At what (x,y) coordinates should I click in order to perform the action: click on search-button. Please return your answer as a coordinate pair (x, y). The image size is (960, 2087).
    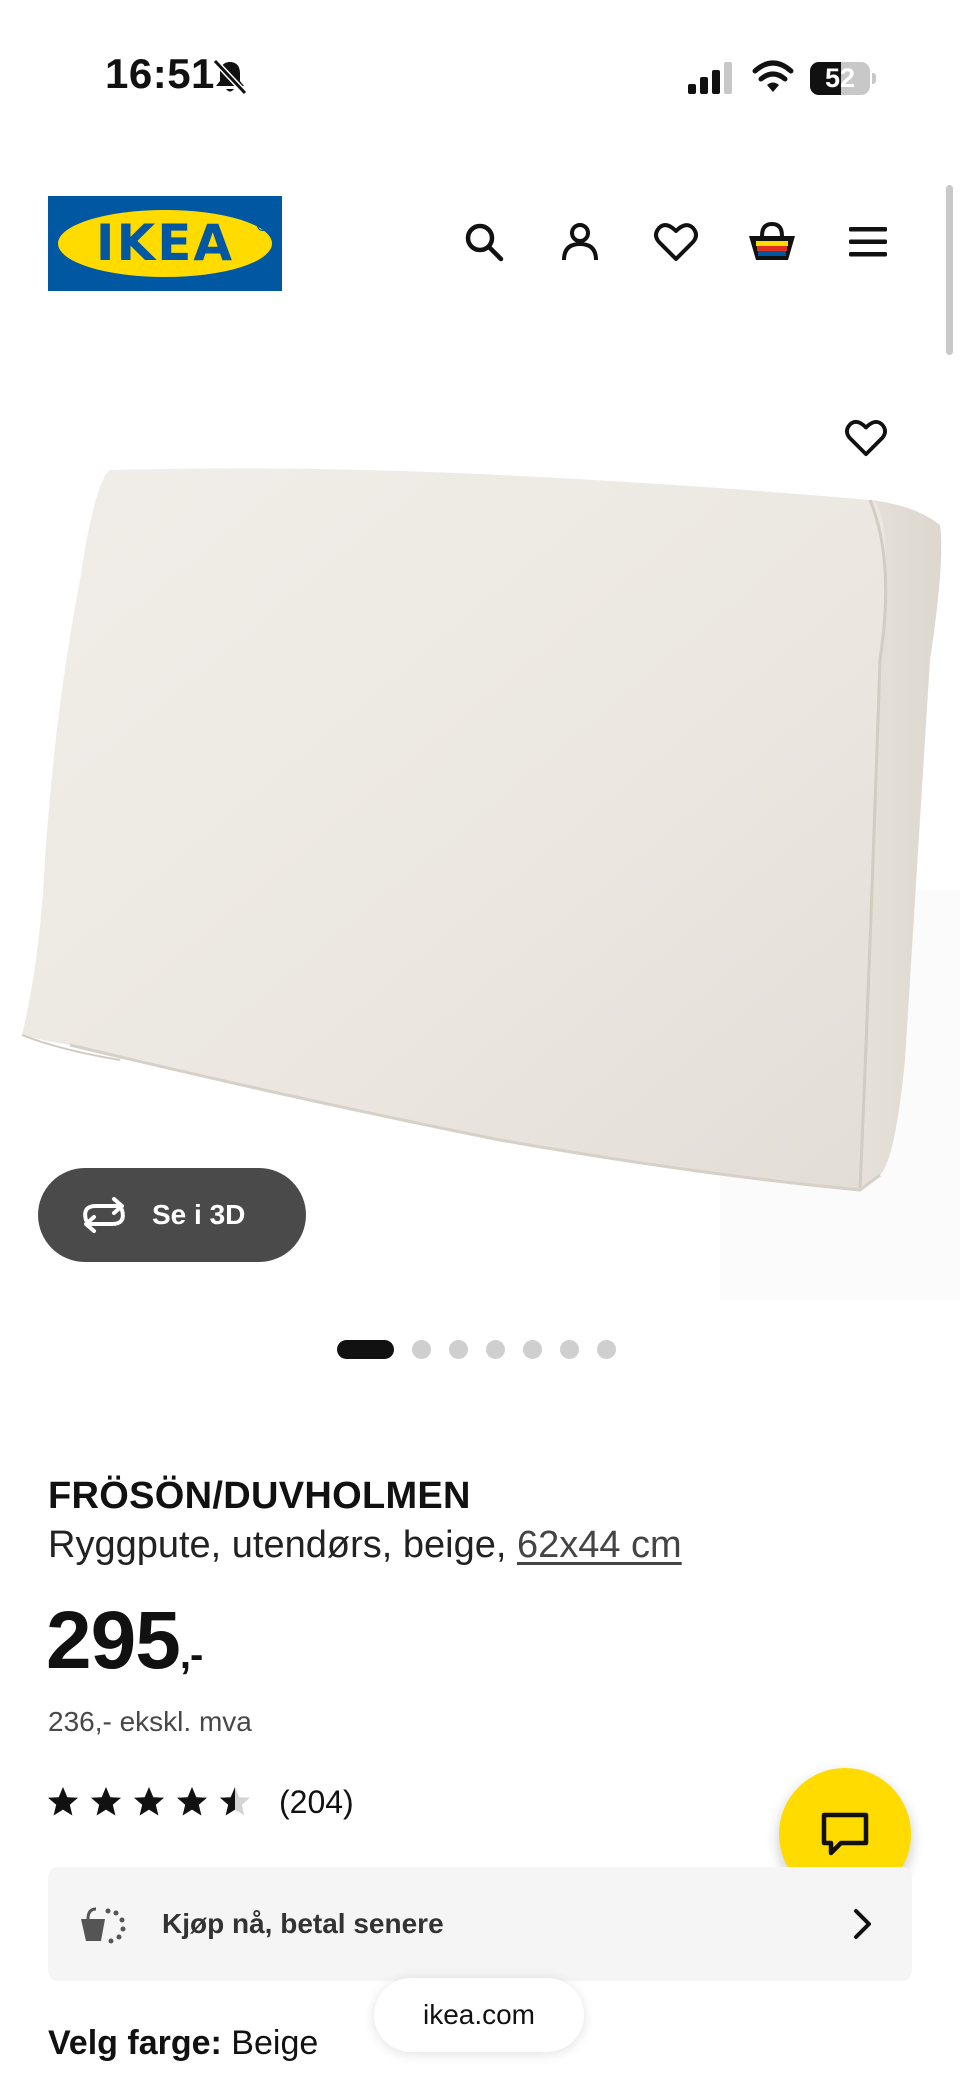
    Looking at the image, I should click on (484, 242).